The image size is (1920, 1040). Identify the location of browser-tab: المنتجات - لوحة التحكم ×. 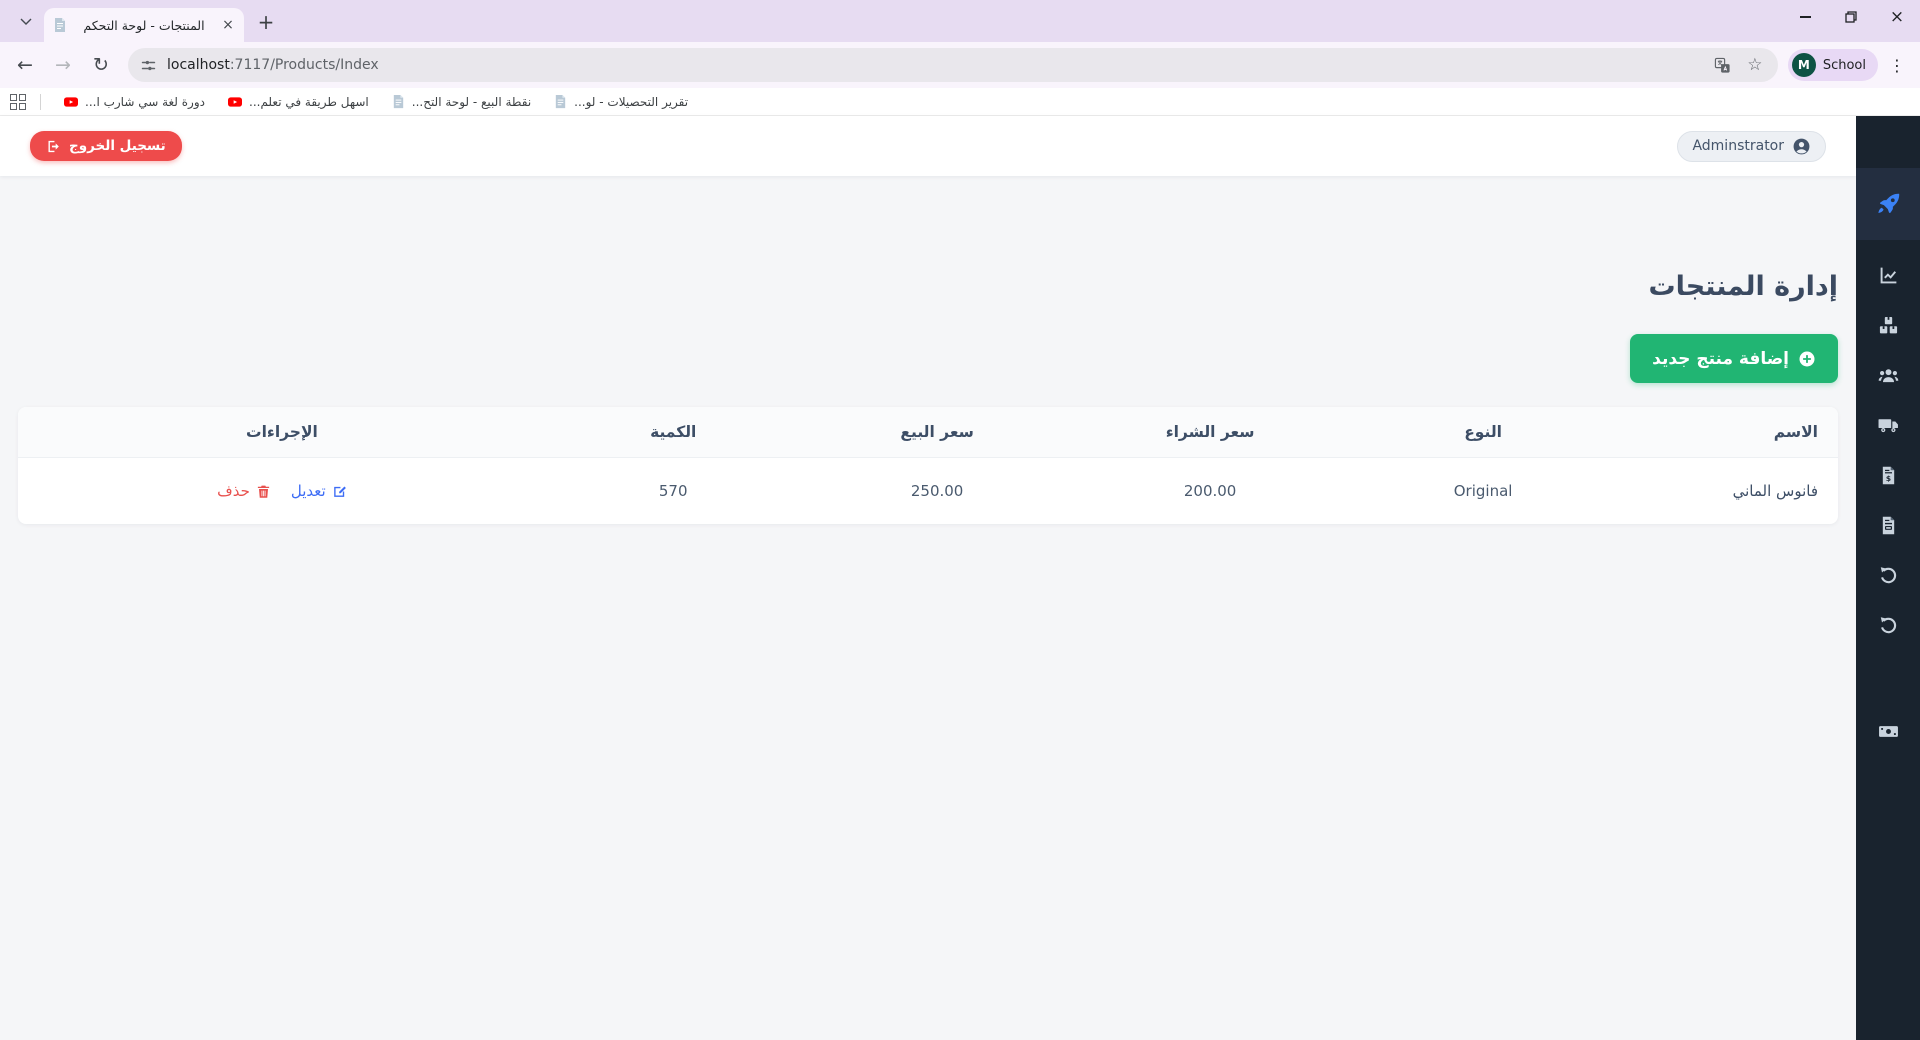
(144, 25).